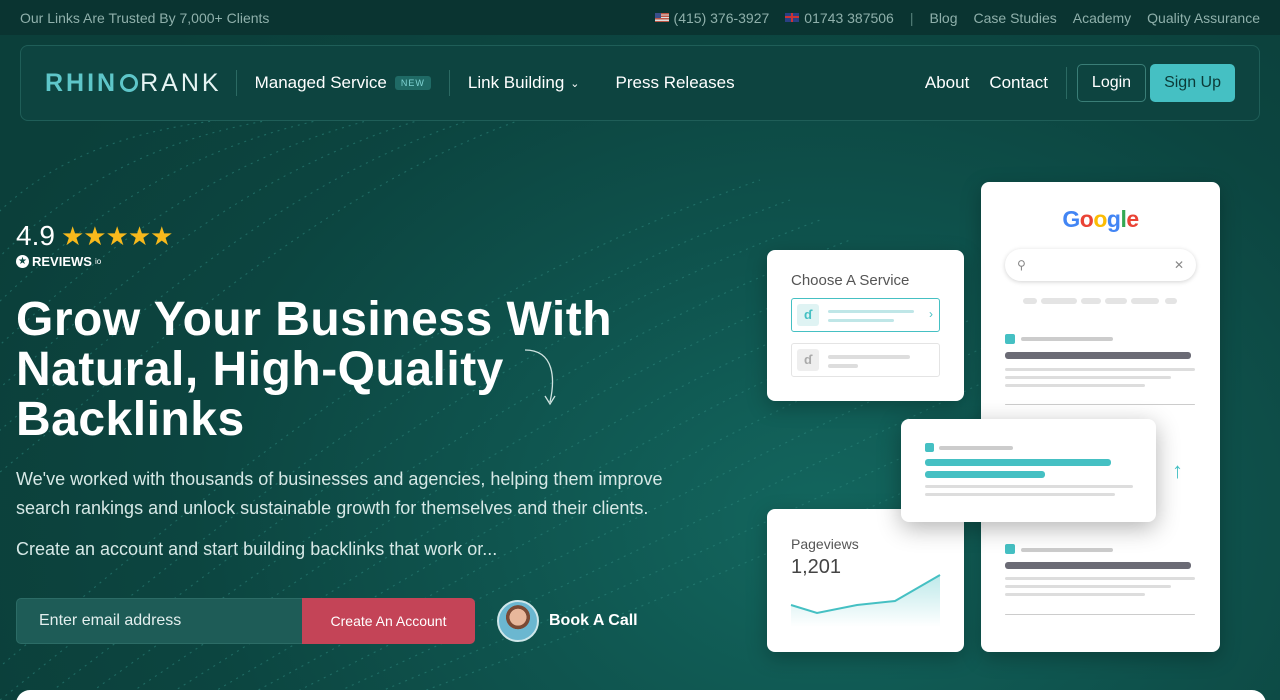  What do you see at coordinates (850, 280) in the screenshot?
I see `service-title: Choose A Service` at bounding box center [850, 280].